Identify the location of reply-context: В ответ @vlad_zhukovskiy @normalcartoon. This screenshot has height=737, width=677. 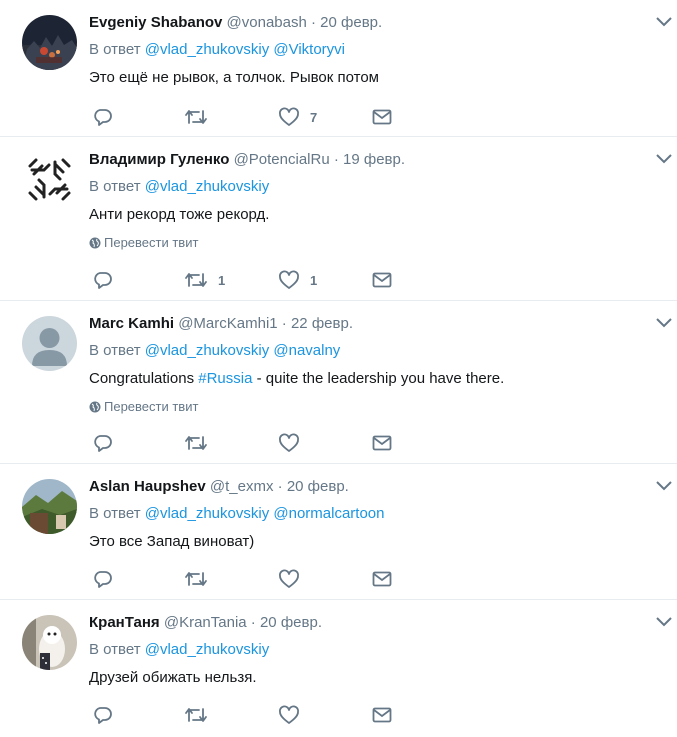
(236, 514).